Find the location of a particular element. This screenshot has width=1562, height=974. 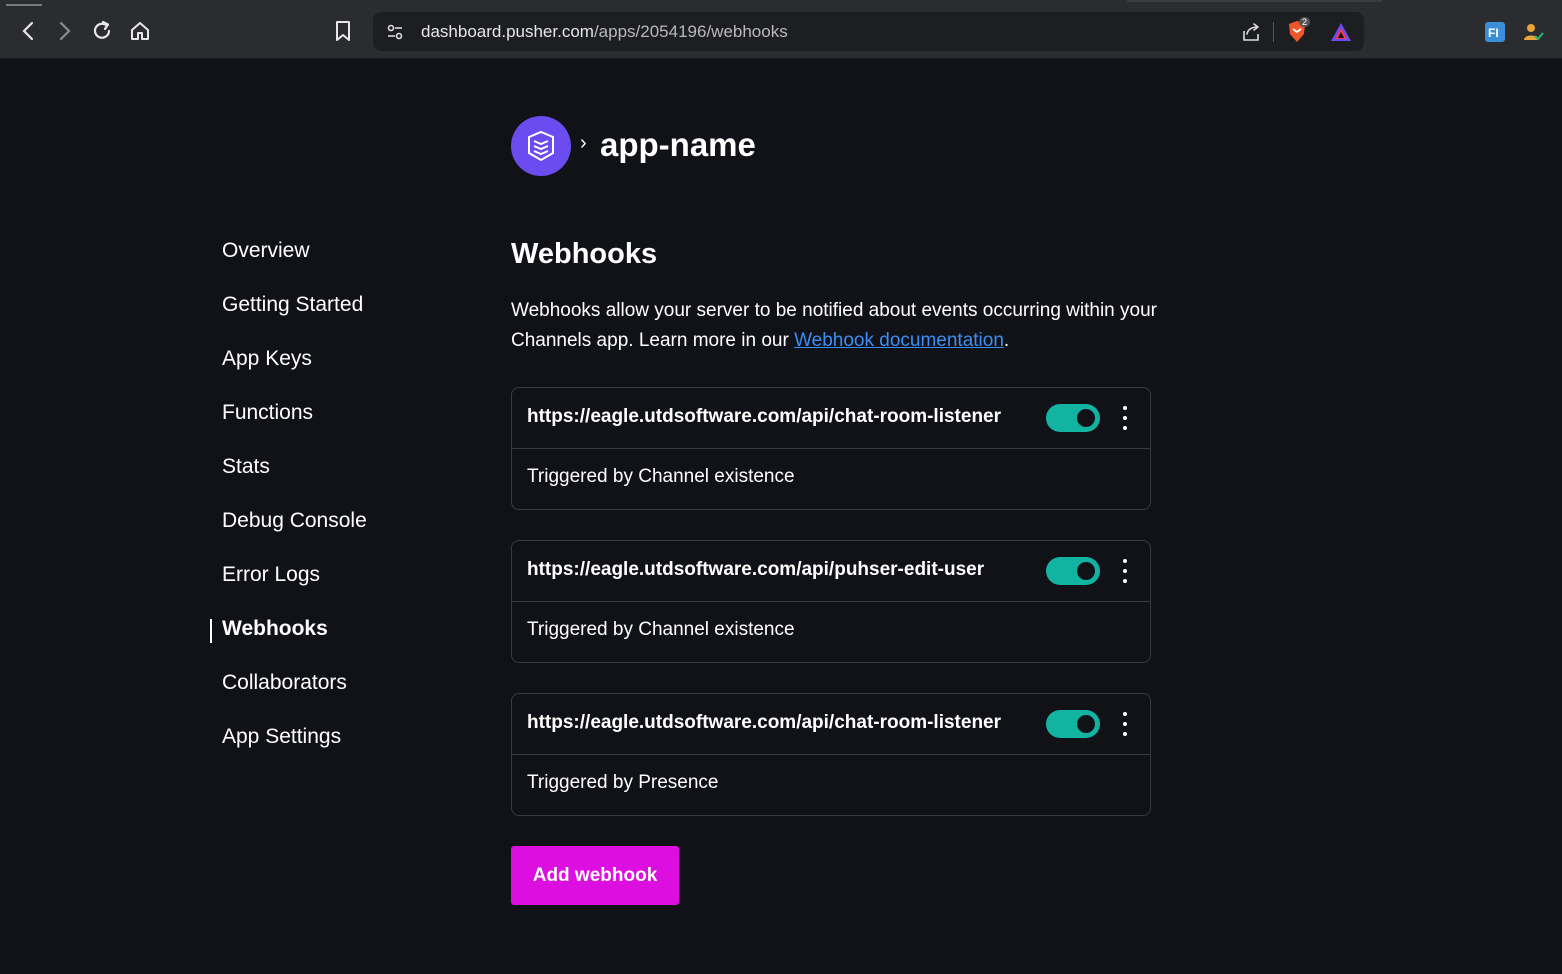

profile-extension-icon is located at coordinates (1533, 32).